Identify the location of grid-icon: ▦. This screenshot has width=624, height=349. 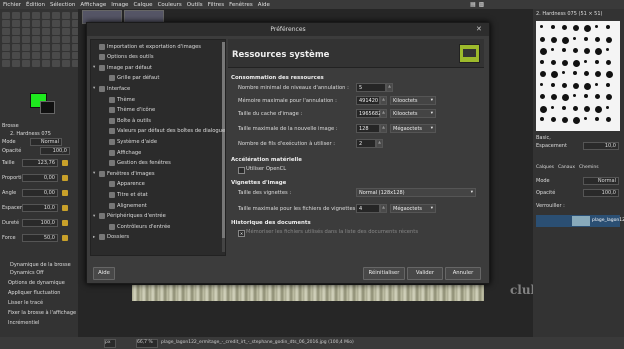
(473, 4).